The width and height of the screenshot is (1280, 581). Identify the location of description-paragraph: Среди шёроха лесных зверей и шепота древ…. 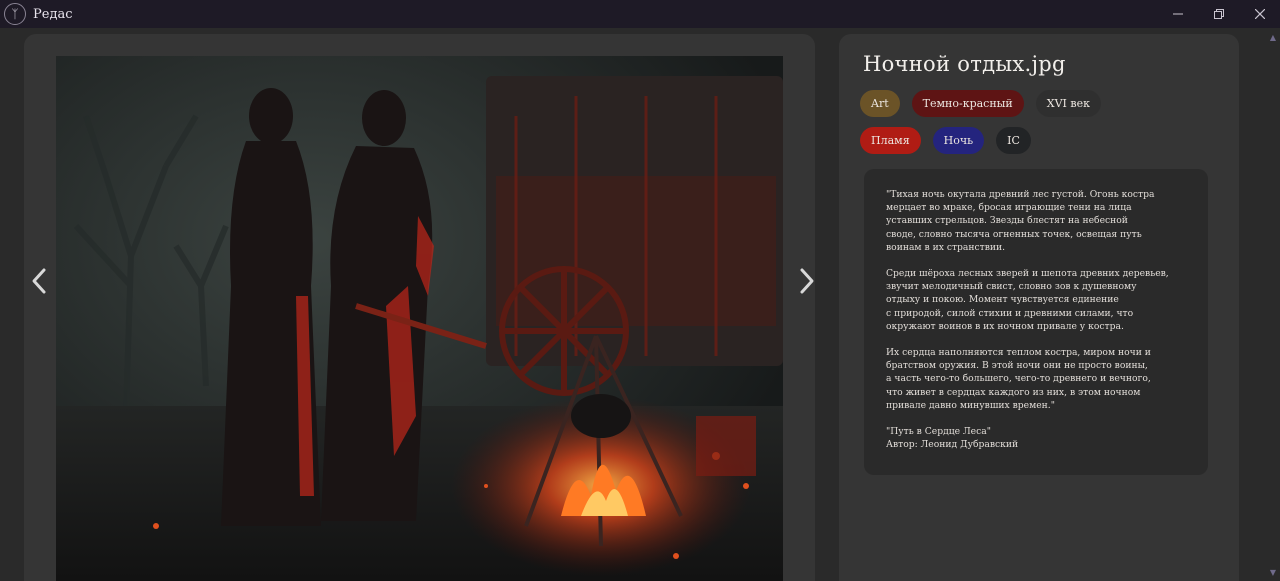
(1027, 300).